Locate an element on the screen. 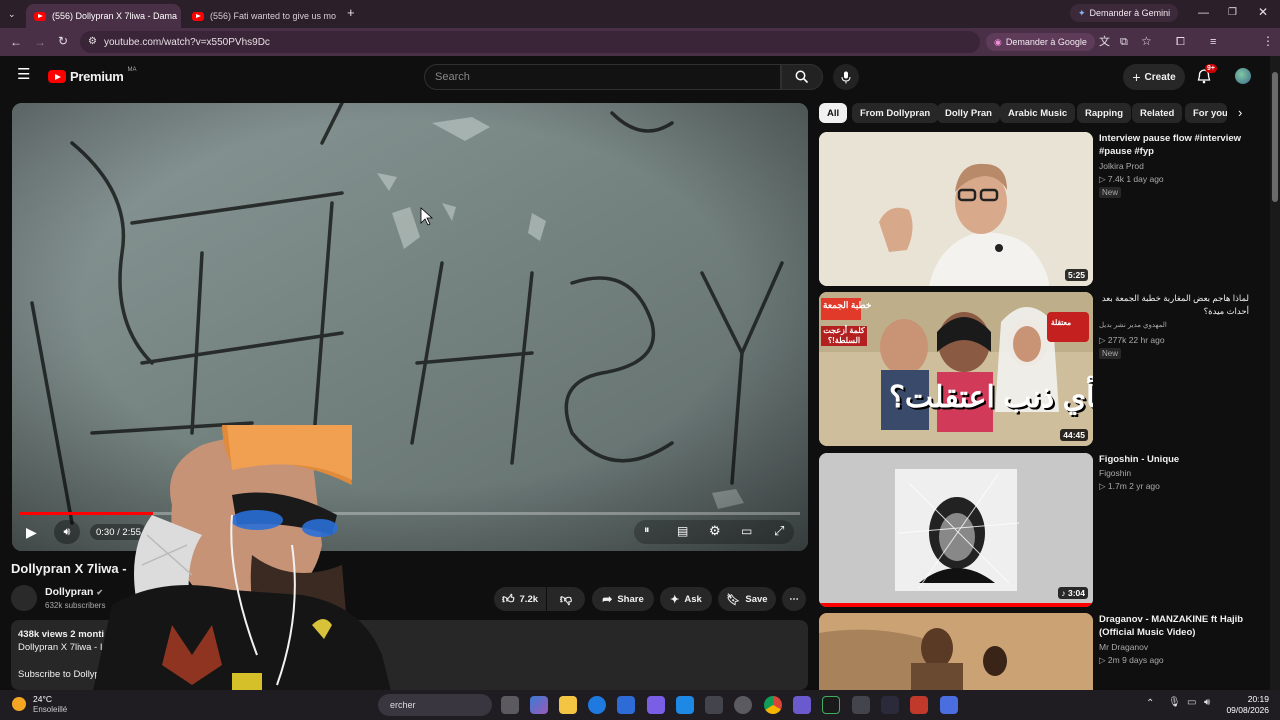 The image size is (1280, 720). filter-chip-from-dollypran: From Dollypran is located at coordinates (895, 113).